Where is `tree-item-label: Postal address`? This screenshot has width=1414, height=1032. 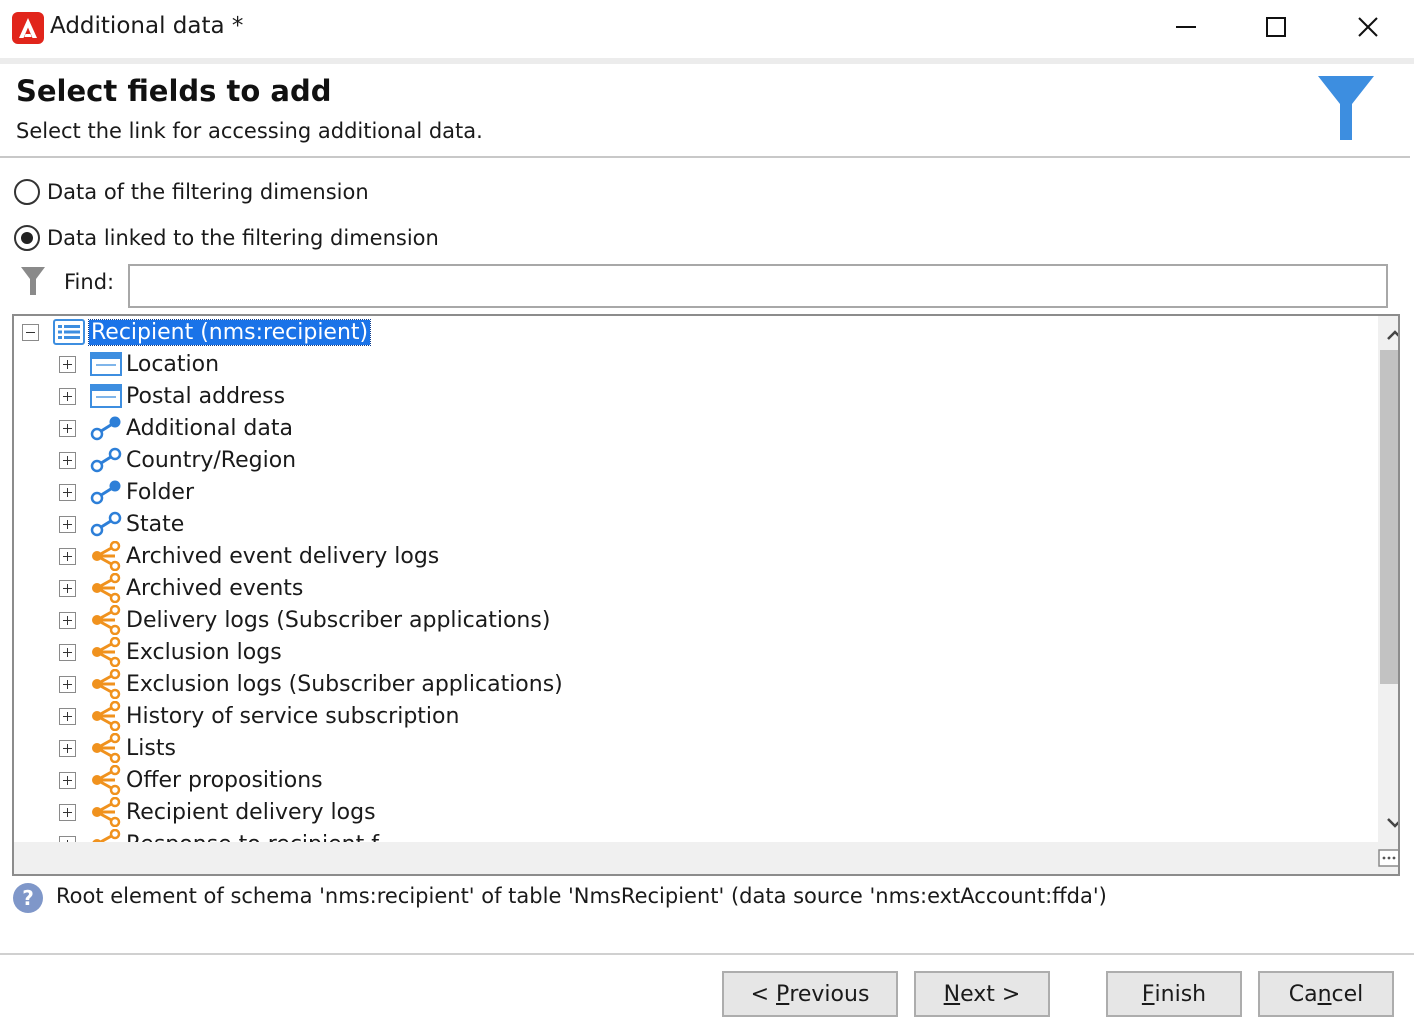
tree-item-label: Postal address is located at coordinates (206, 396).